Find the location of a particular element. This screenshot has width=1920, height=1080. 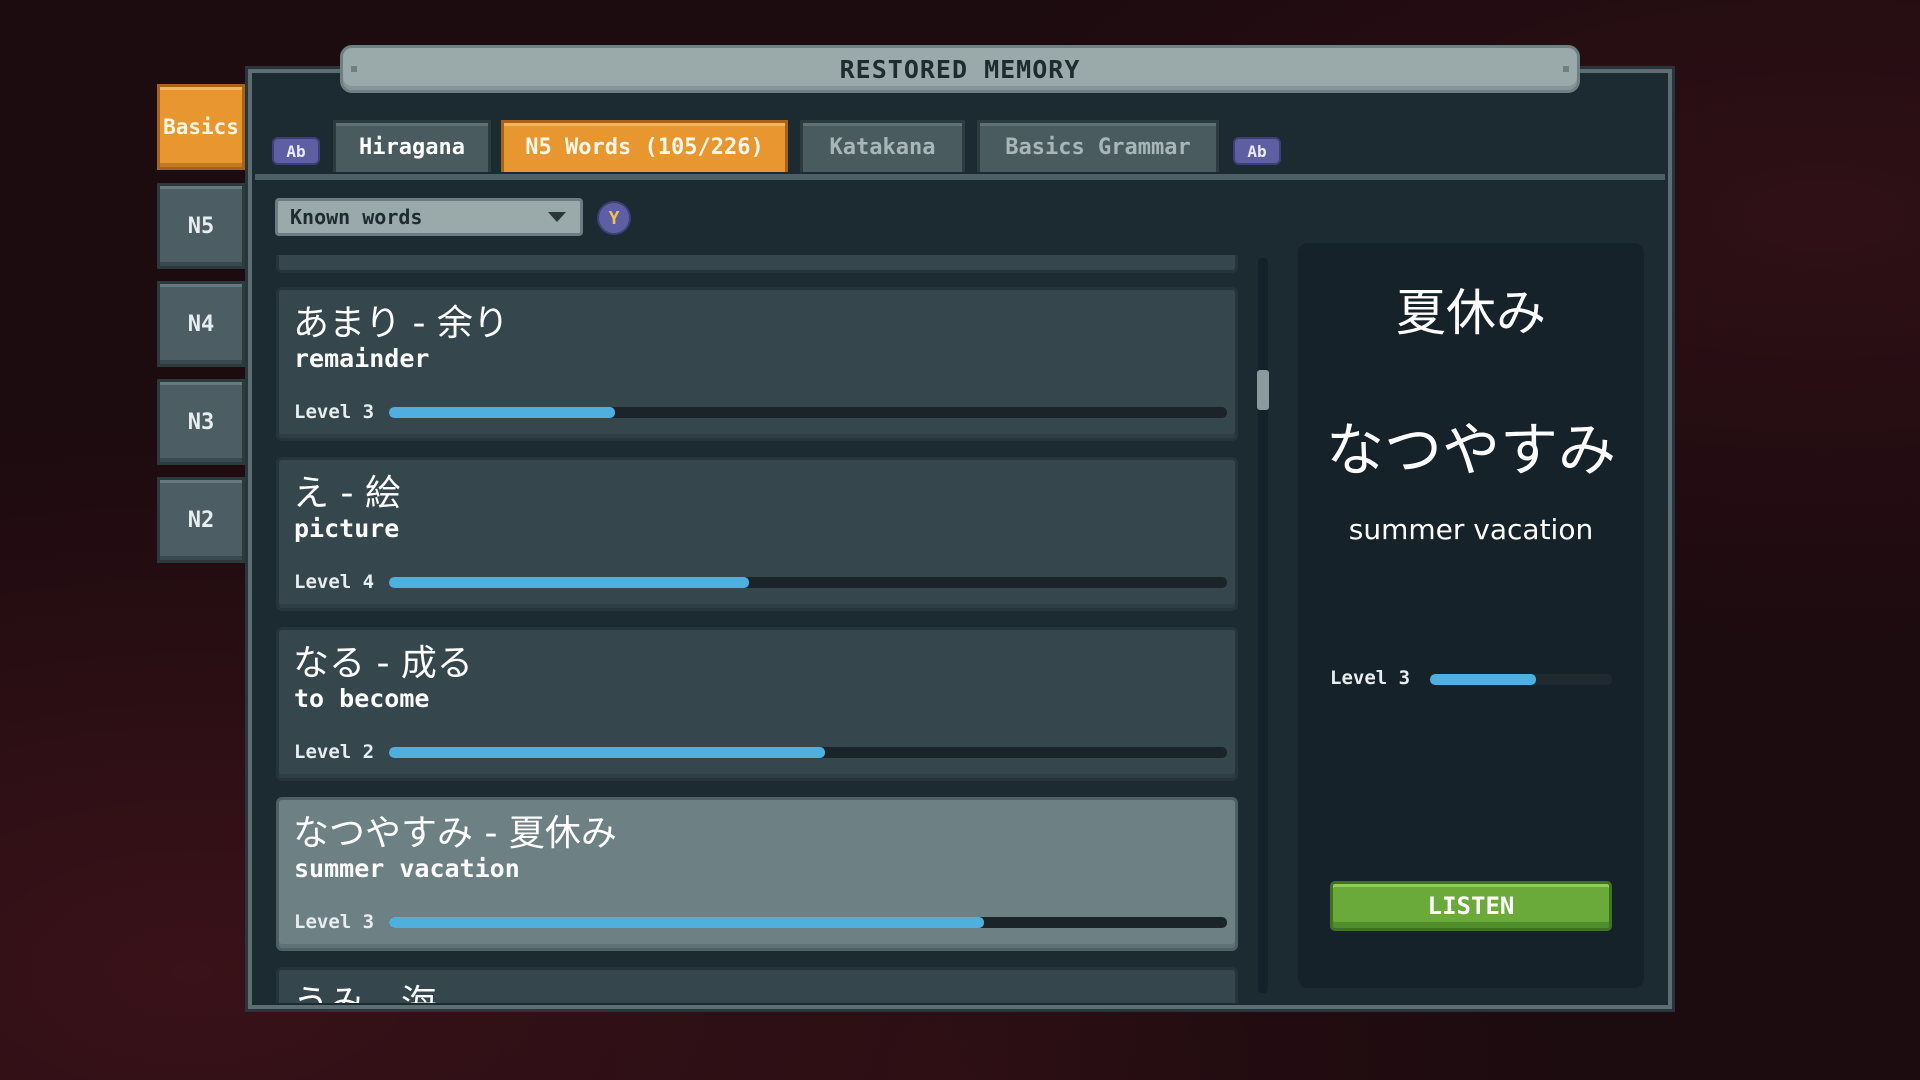

window-title: RESTORED MEMORY is located at coordinates (960, 69).